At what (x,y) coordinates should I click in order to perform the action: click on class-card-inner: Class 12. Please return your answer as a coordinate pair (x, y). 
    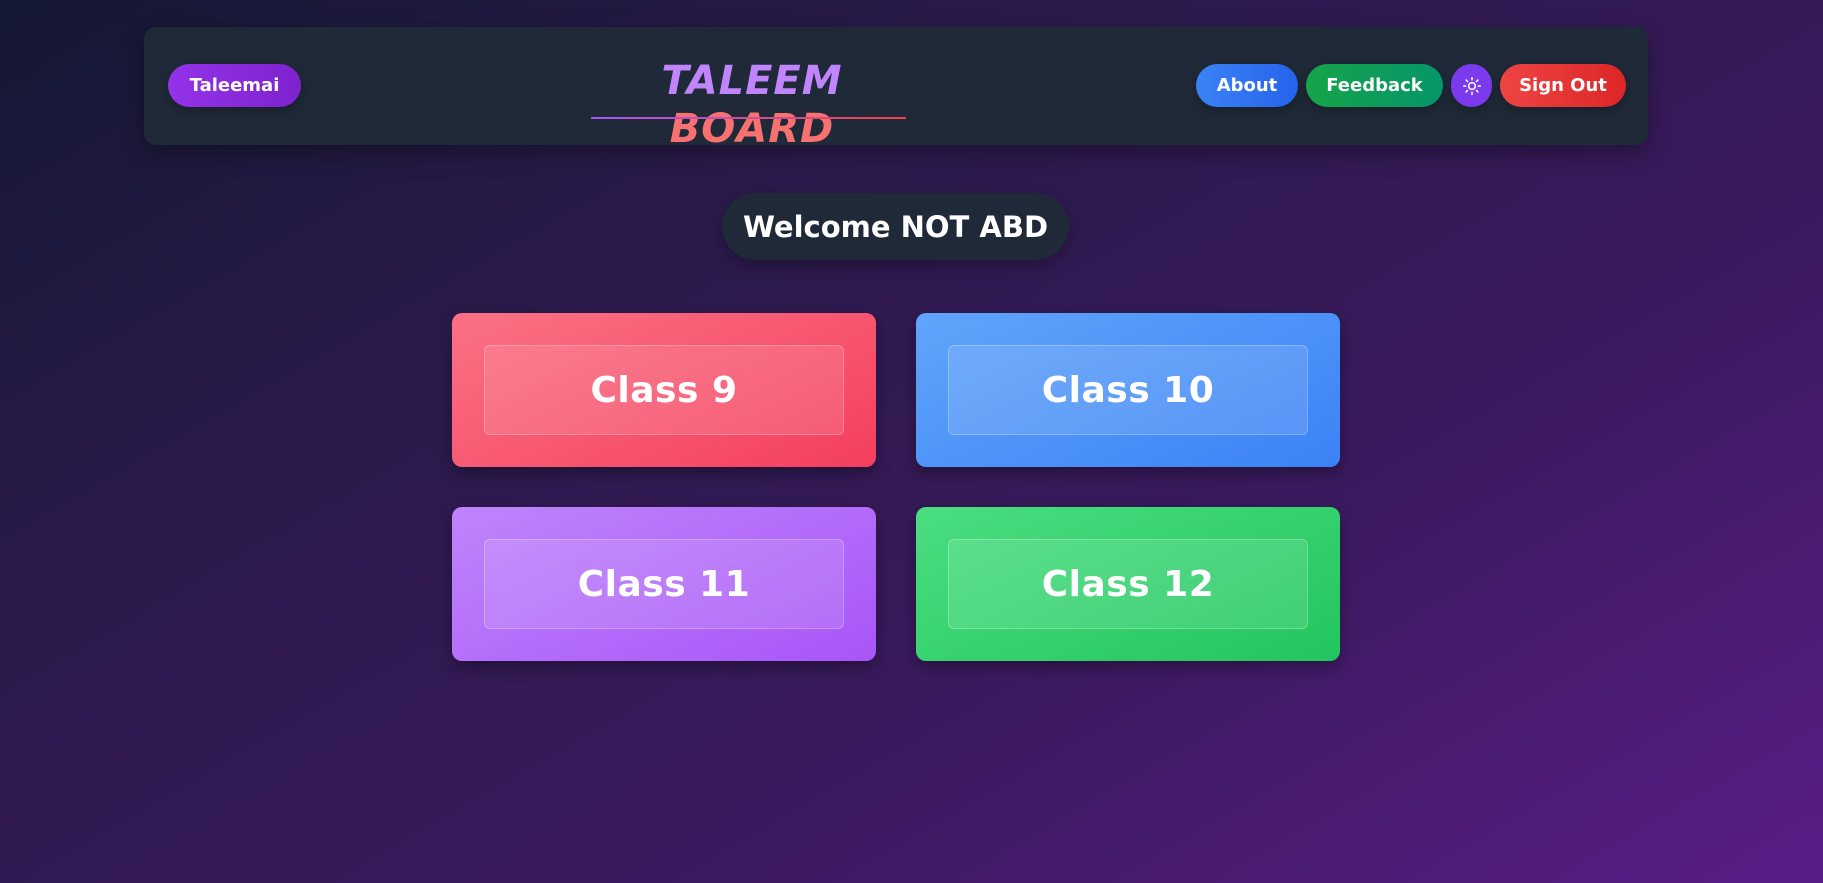
    Looking at the image, I should click on (1128, 584).